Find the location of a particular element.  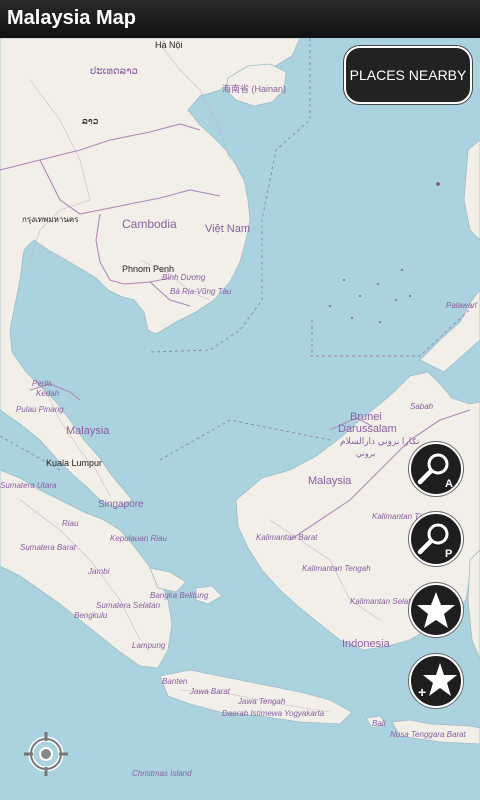

label-brunei: Brunei is located at coordinates (366, 417).